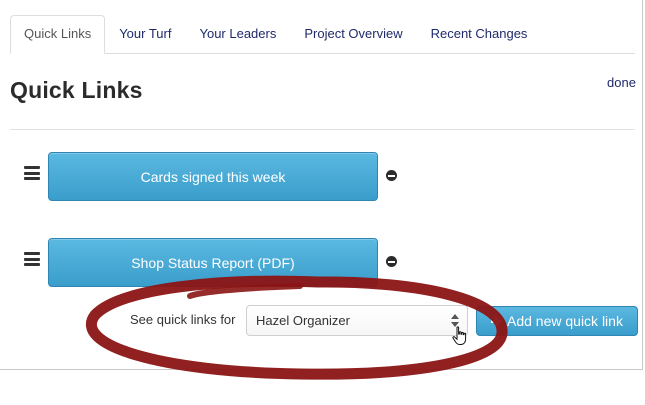 The height and width of the screenshot is (405, 645). What do you see at coordinates (357, 320) in the screenshot?
I see `owner-select: Hazel Organizer` at bounding box center [357, 320].